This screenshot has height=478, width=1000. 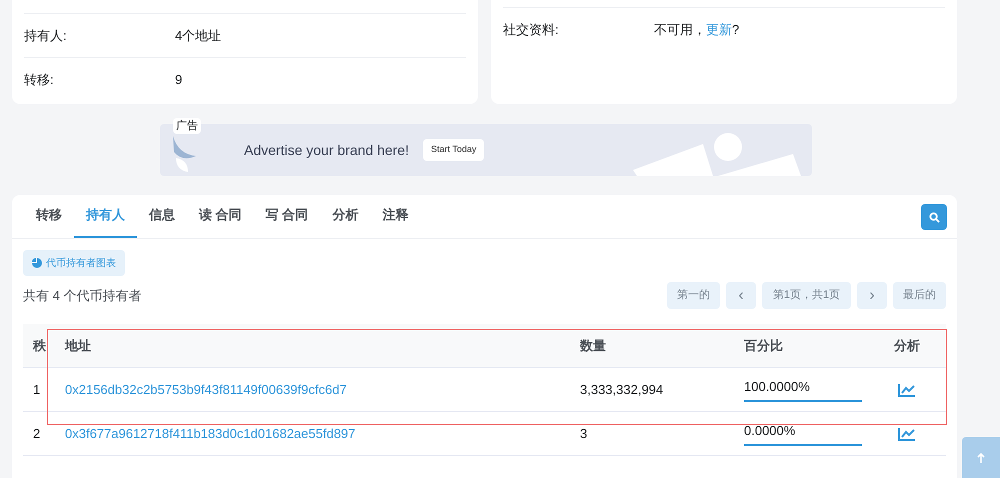 What do you see at coordinates (287, 216) in the screenshot?
I see `tab: 写 合同` at bounding box center [287, 216].